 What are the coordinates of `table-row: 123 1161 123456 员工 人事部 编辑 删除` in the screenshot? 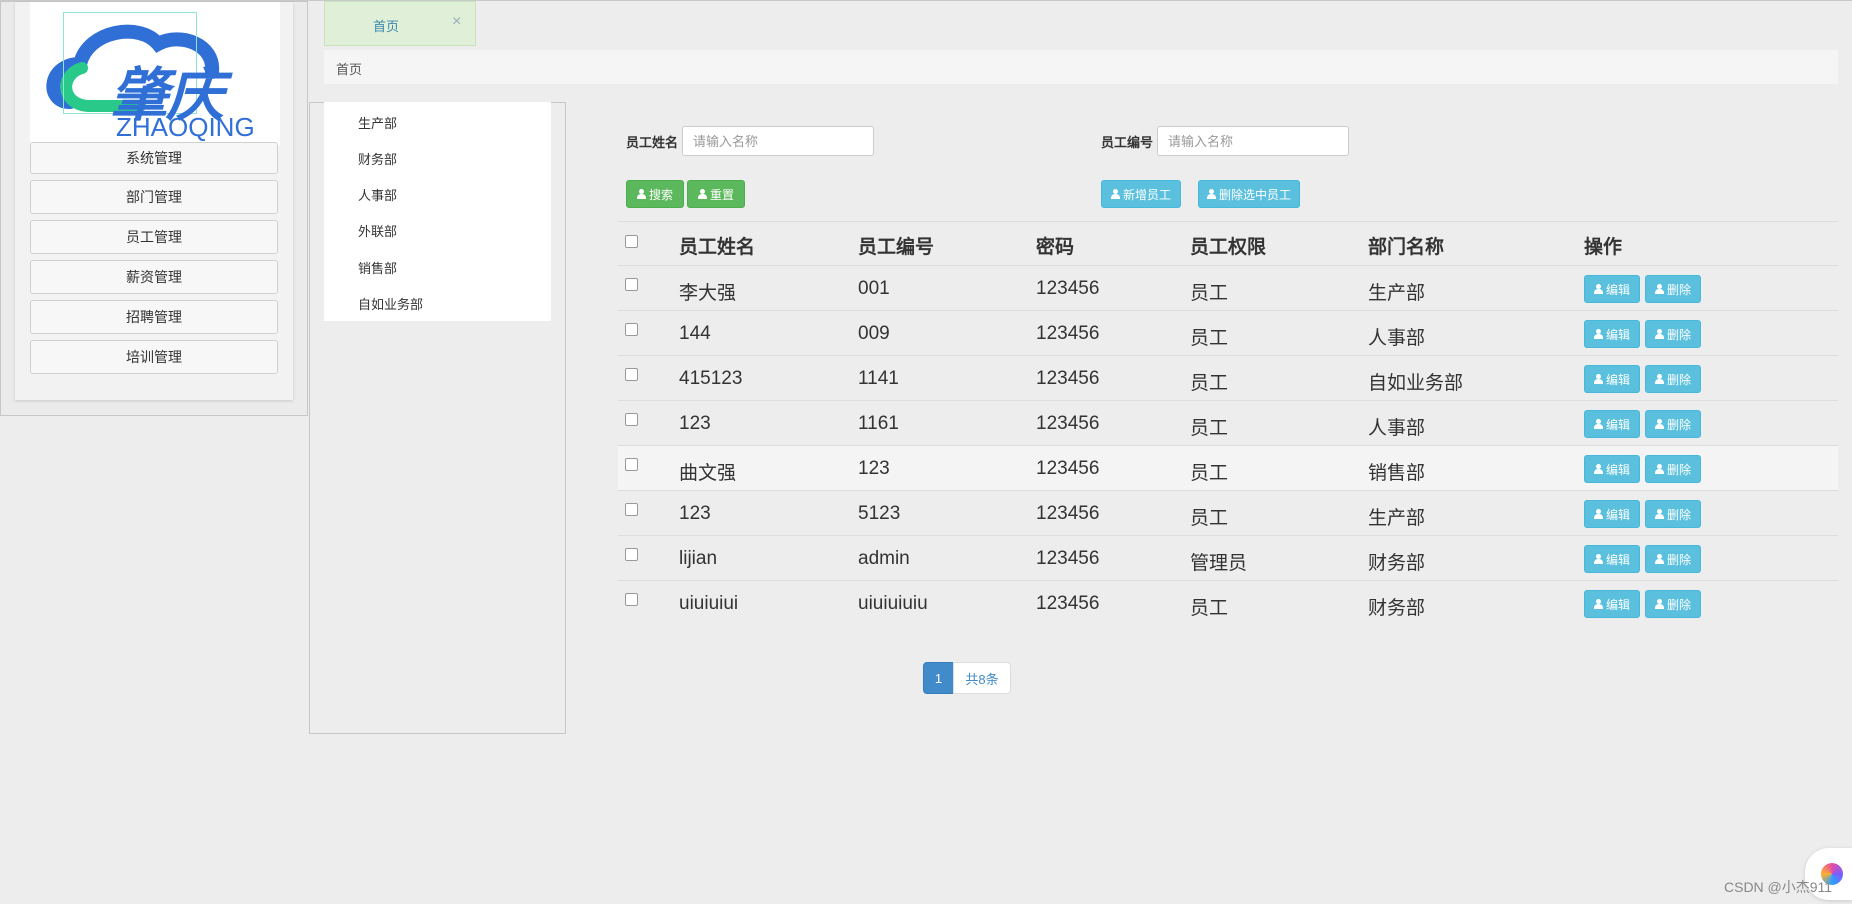 It's located at (1228, 422).